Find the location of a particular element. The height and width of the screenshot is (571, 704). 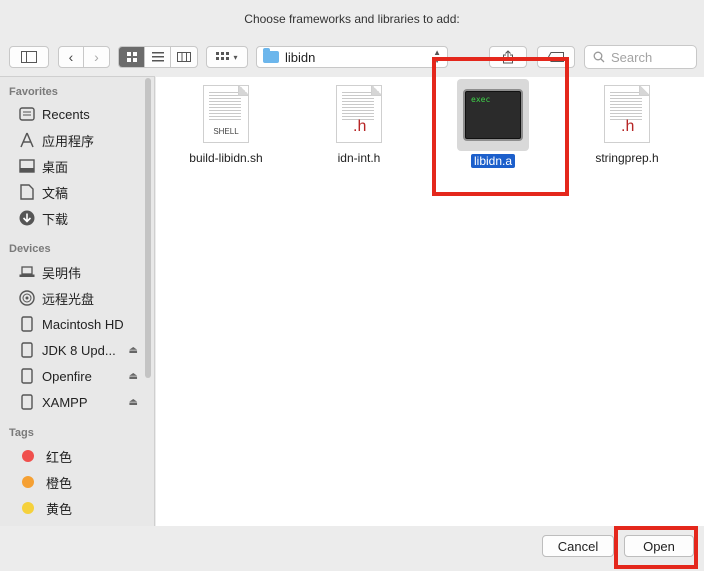

documents-icon is located at coordinates (27, 192).